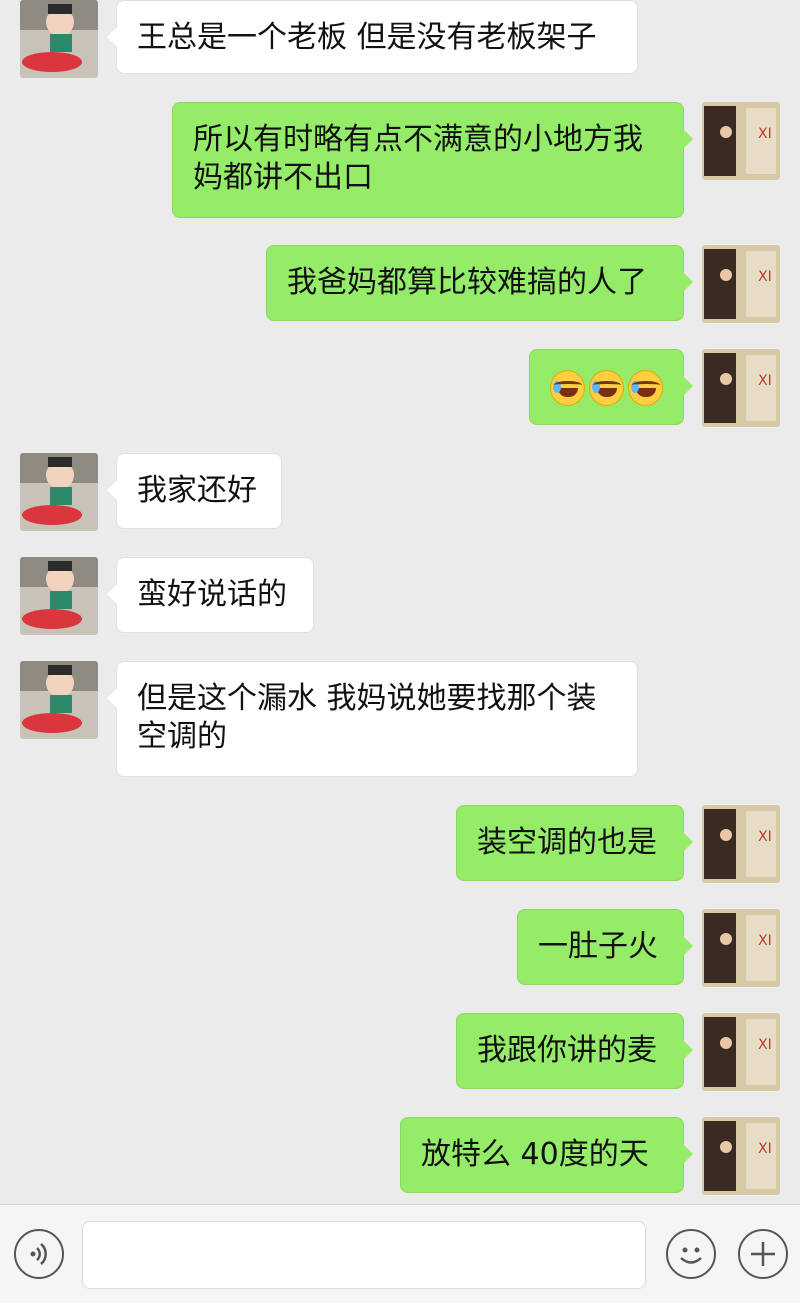  I want to click on voice-button, so click(39, 1254).